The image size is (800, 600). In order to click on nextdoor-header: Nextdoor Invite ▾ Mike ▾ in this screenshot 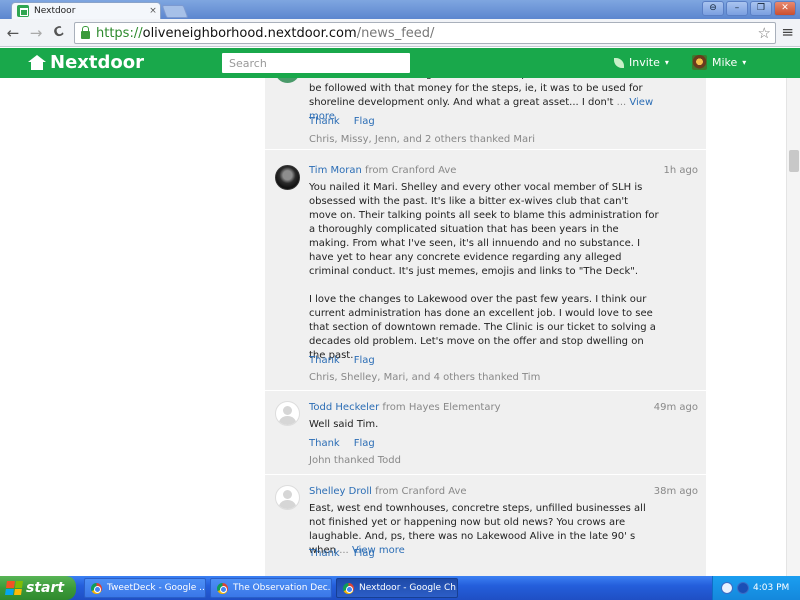, I will do `click(400, 63)`.